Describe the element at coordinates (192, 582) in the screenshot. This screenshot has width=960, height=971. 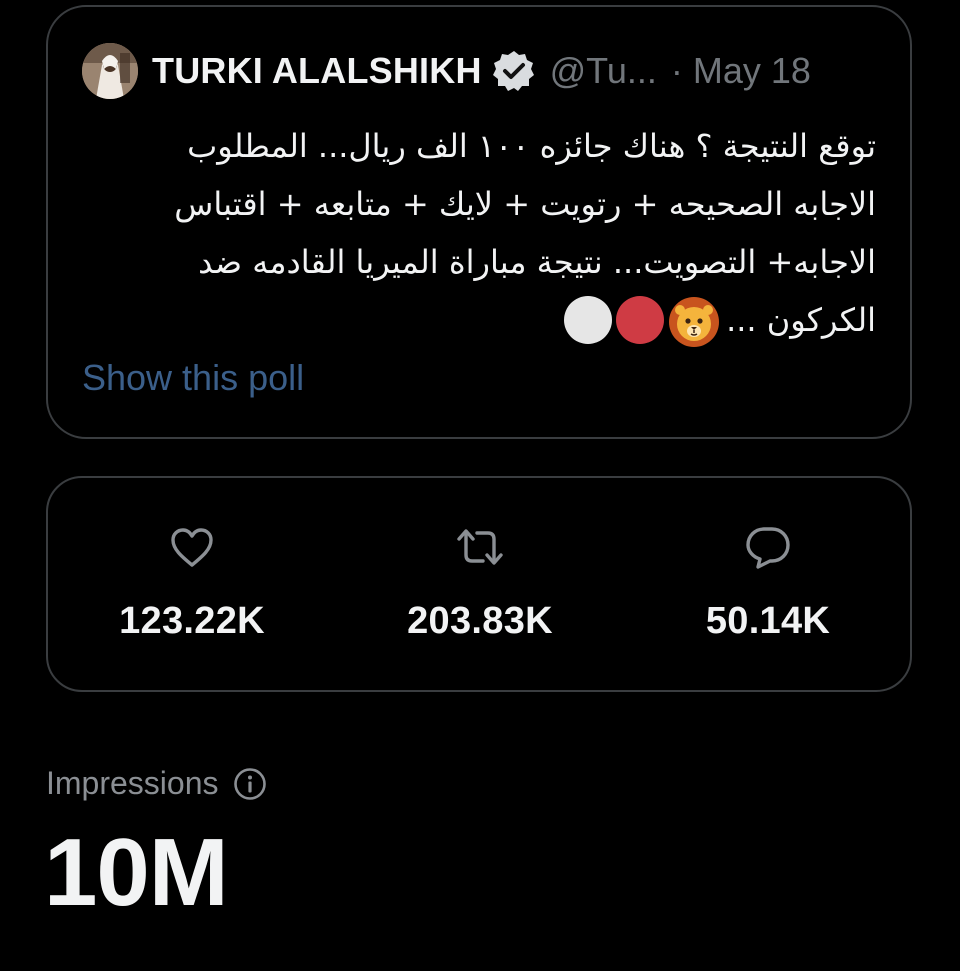
I see `likes-stat: 123.22K` at that location.